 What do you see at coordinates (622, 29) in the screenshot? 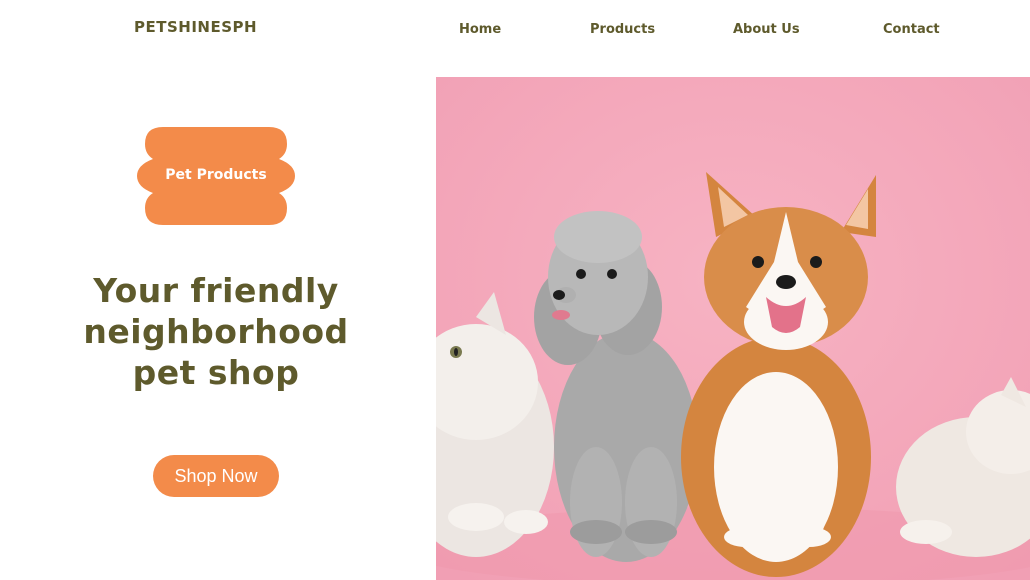
I see `nav-products-link: Products` at bounding box center [622, 29].